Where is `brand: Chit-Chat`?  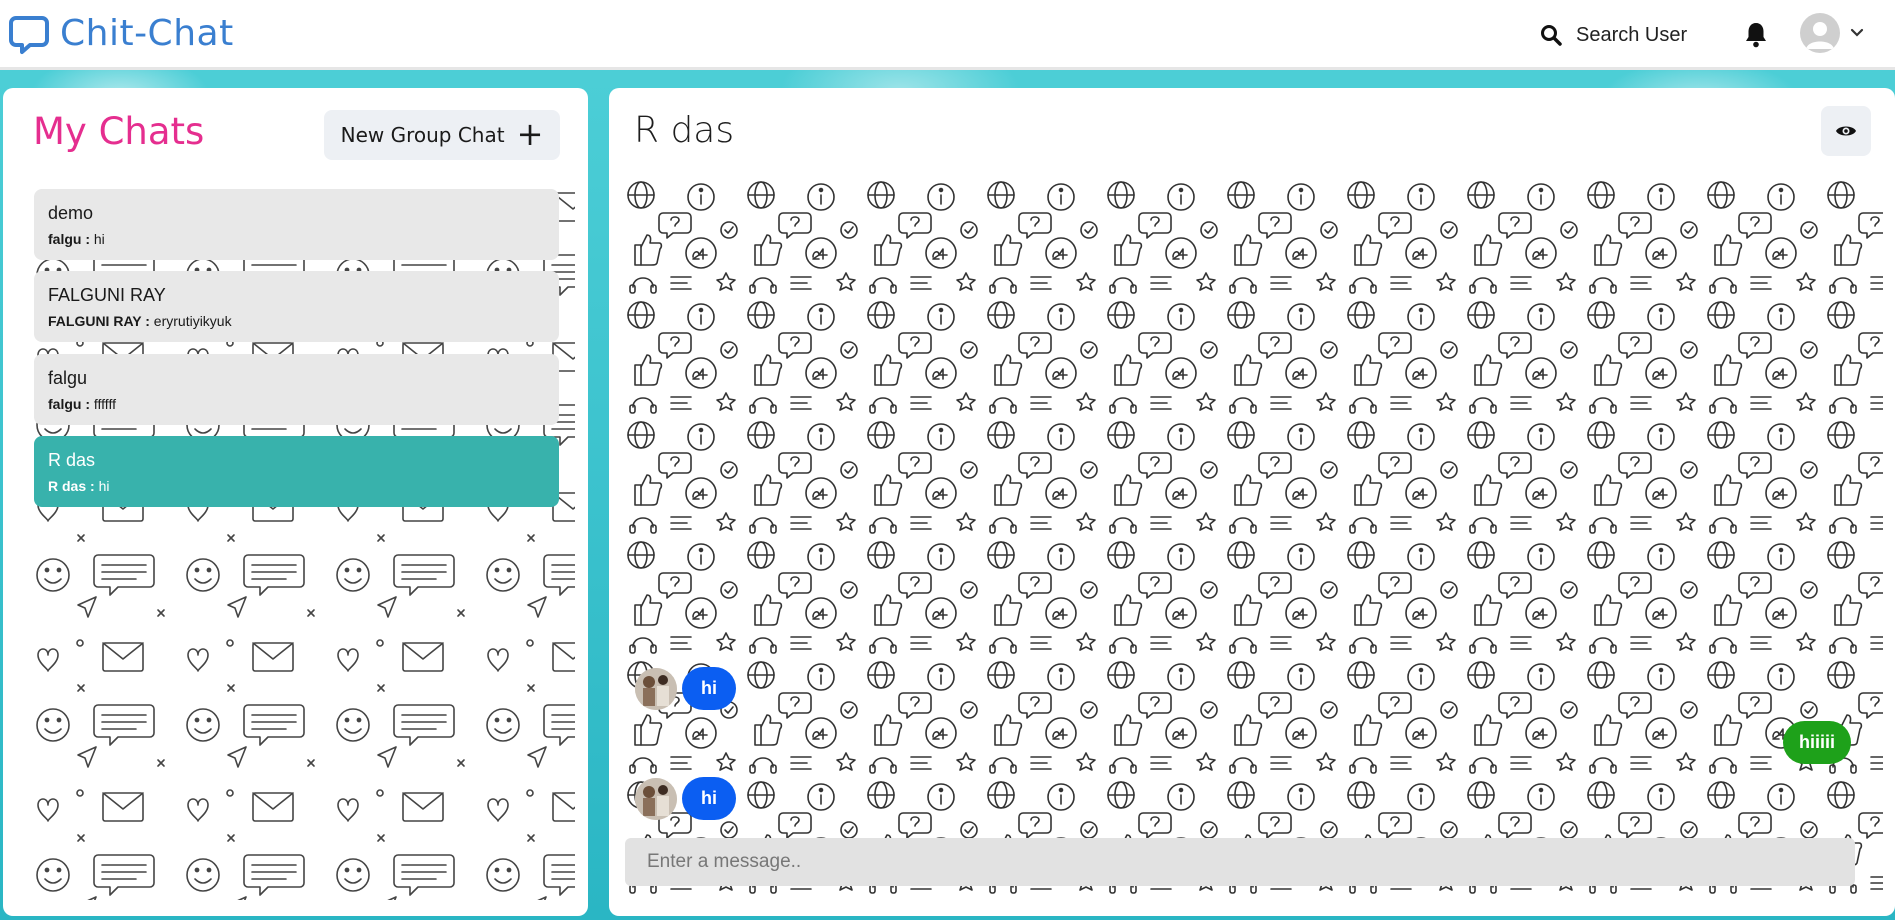 brand: Chit-Chat is located at coordinates (121, 34).